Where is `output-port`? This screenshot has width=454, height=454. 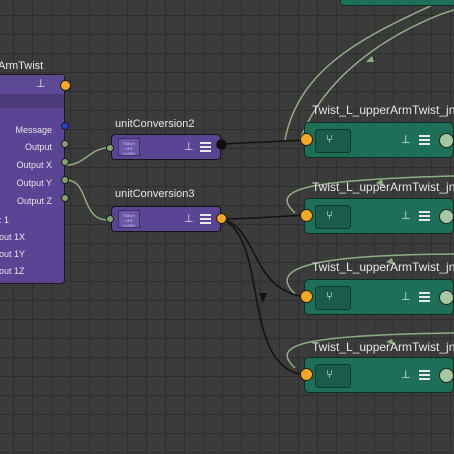
output-port is located at coordinates (65, 144).